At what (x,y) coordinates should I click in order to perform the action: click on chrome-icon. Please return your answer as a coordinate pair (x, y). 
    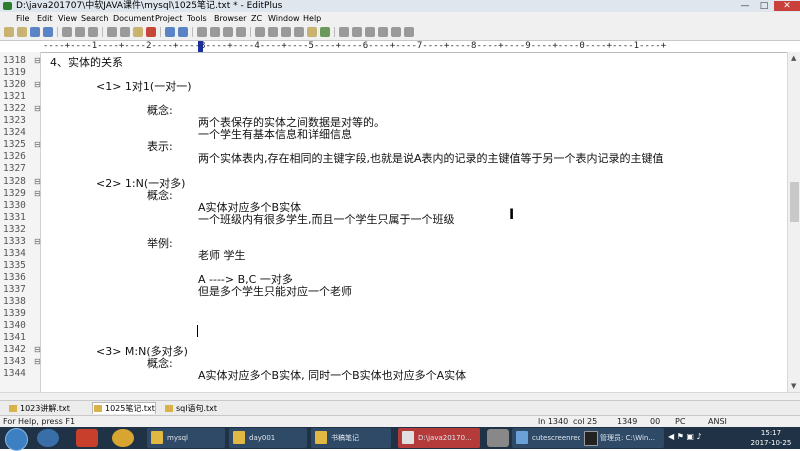
    Looking at the image, I should click on (123, 438).